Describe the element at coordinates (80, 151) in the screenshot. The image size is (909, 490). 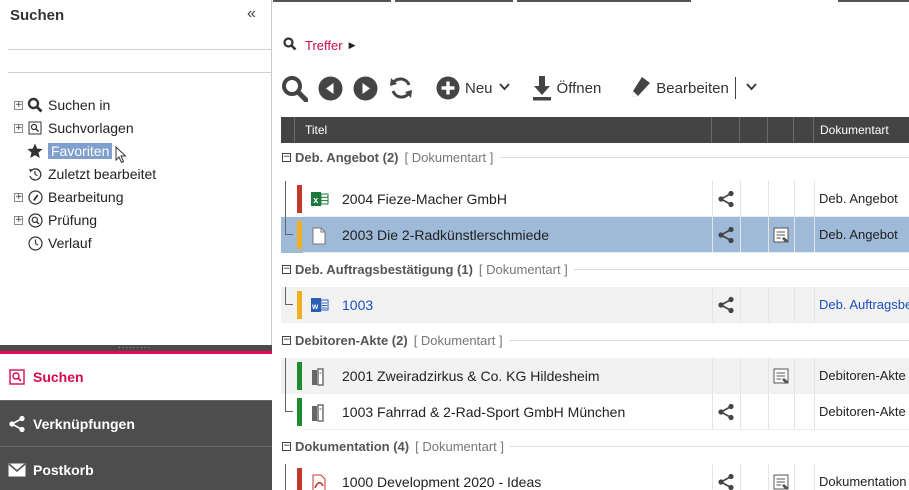
I see `tree-item-label: Favoriten` at that location.